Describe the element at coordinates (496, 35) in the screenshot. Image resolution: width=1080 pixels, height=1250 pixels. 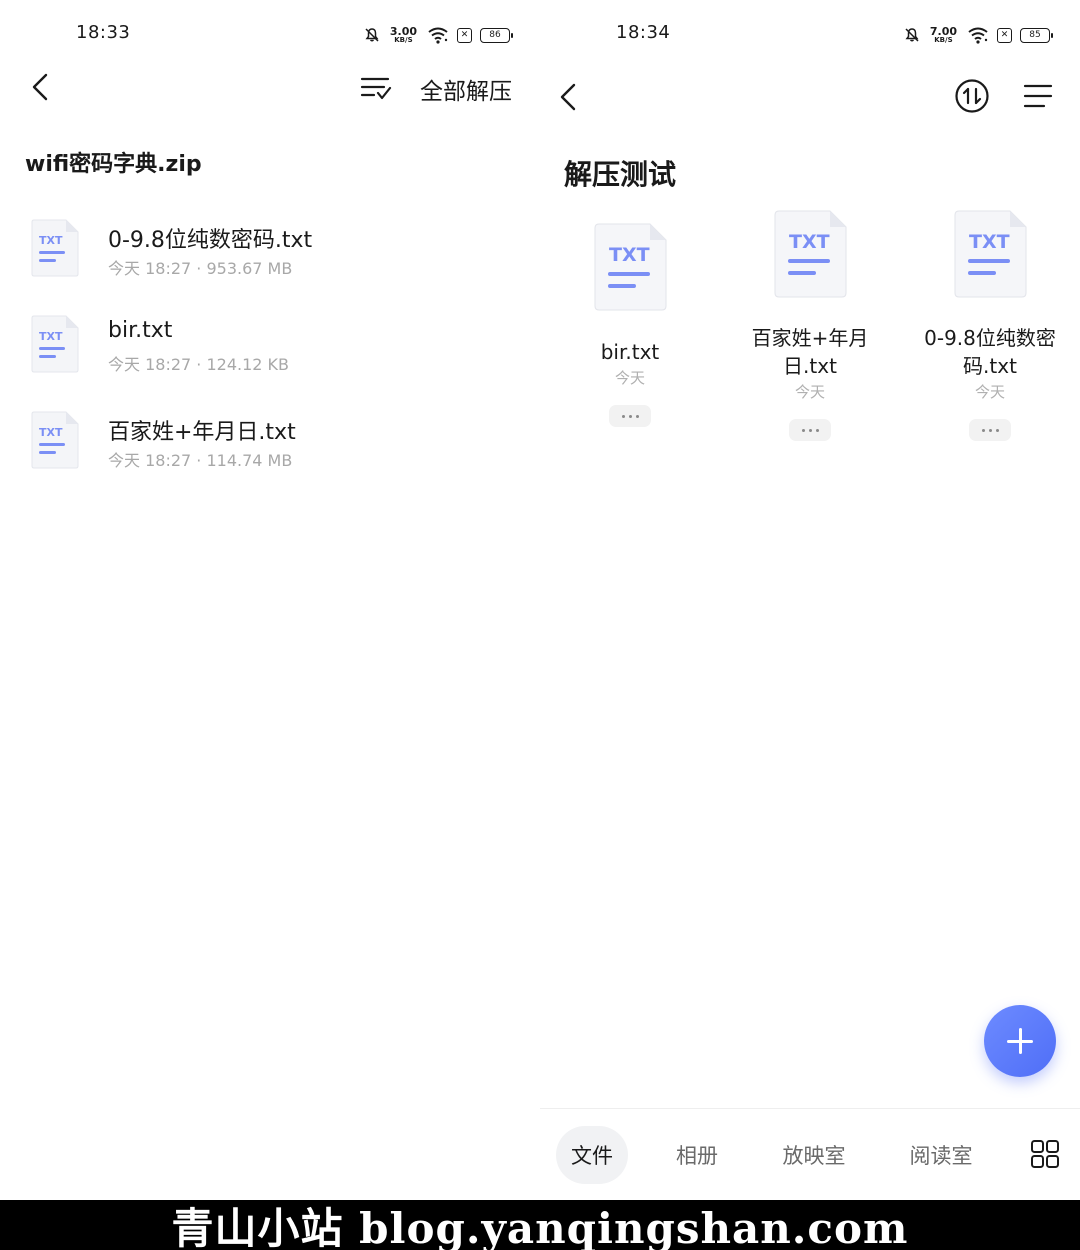
I see `battery-icon: 86` at that location.